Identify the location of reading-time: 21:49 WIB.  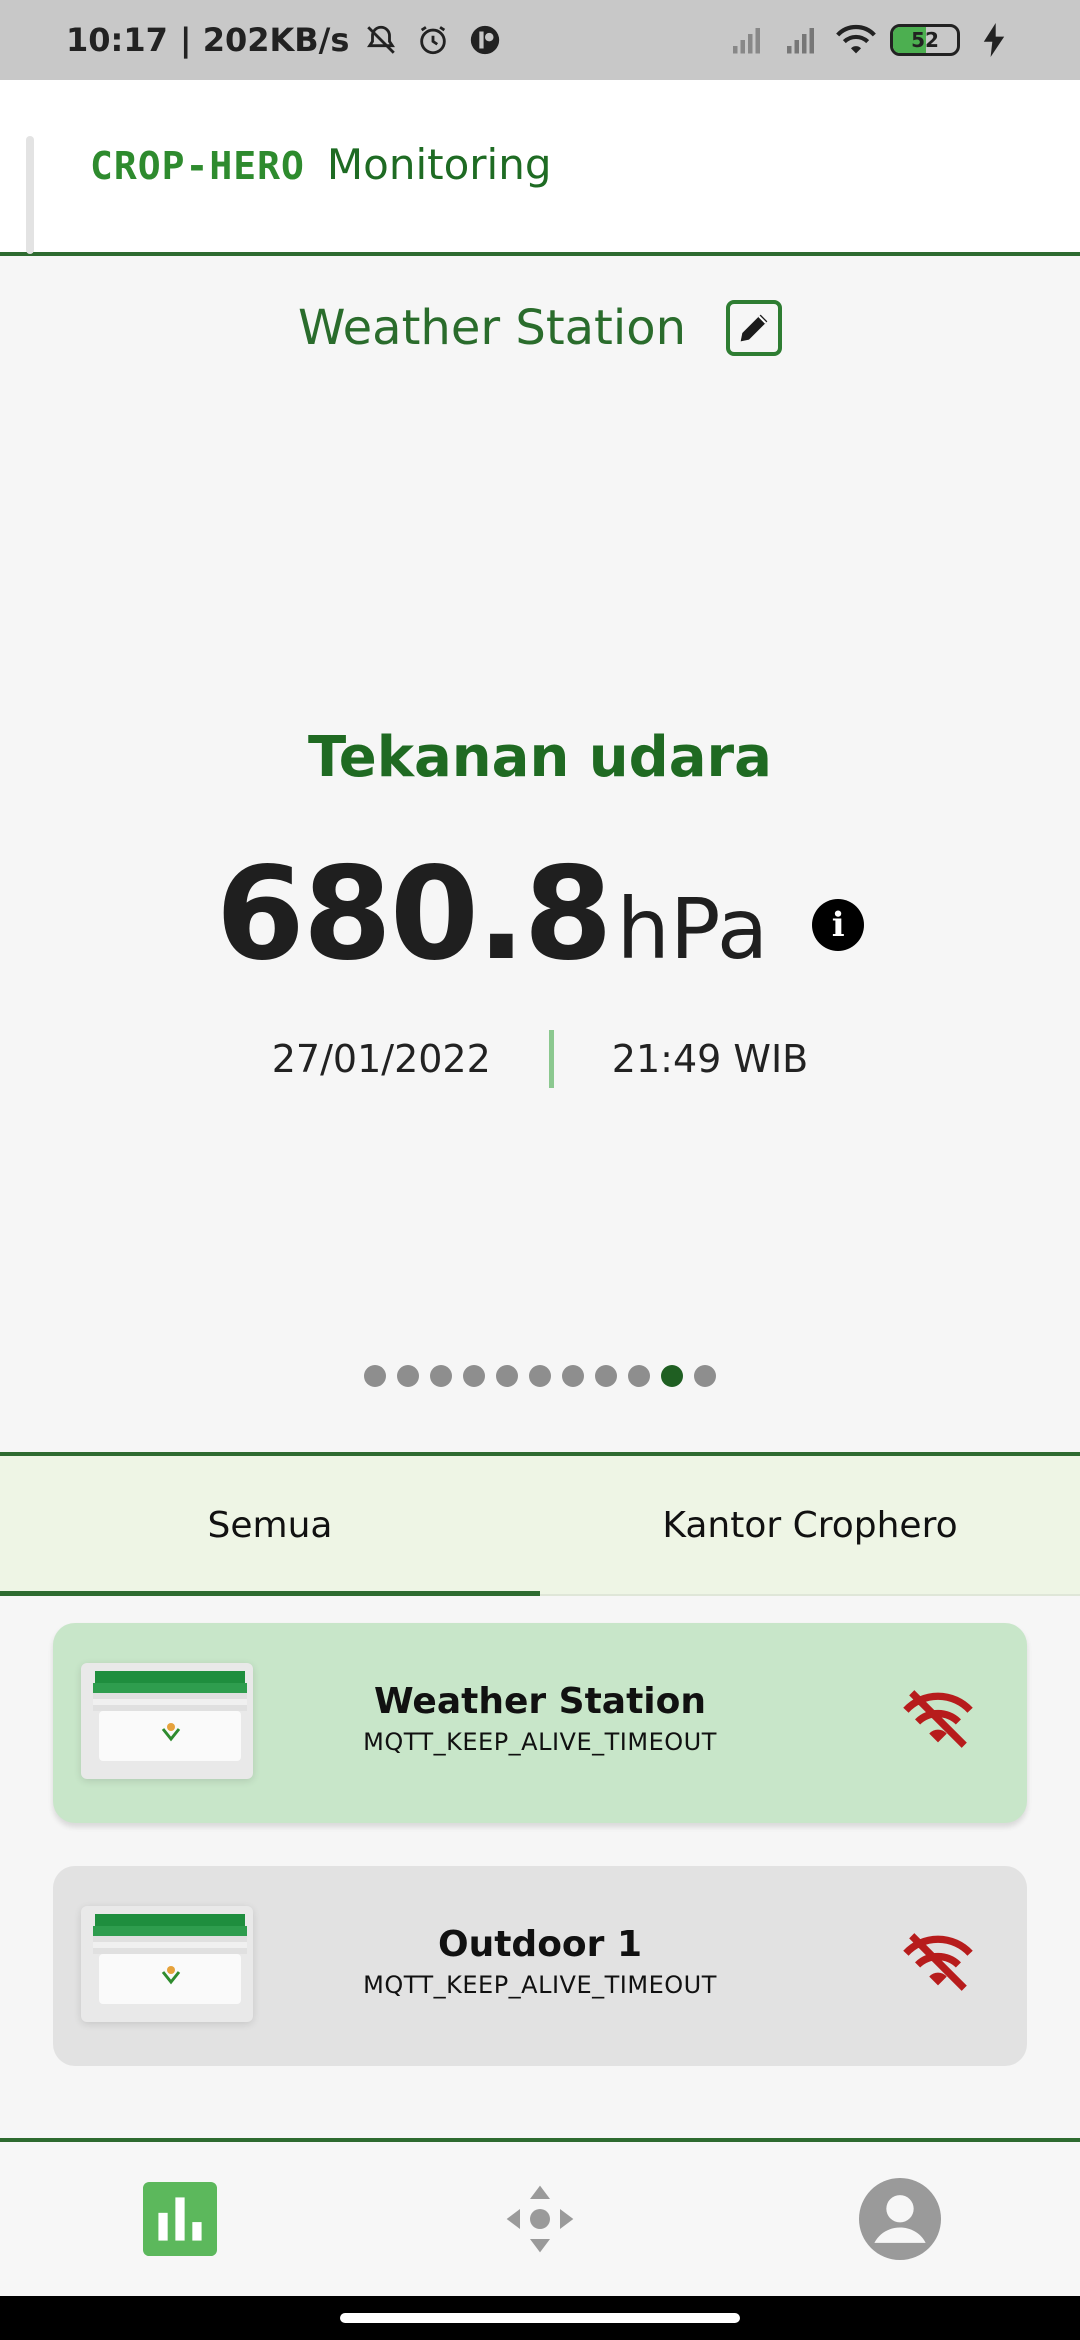
(710, 1059).